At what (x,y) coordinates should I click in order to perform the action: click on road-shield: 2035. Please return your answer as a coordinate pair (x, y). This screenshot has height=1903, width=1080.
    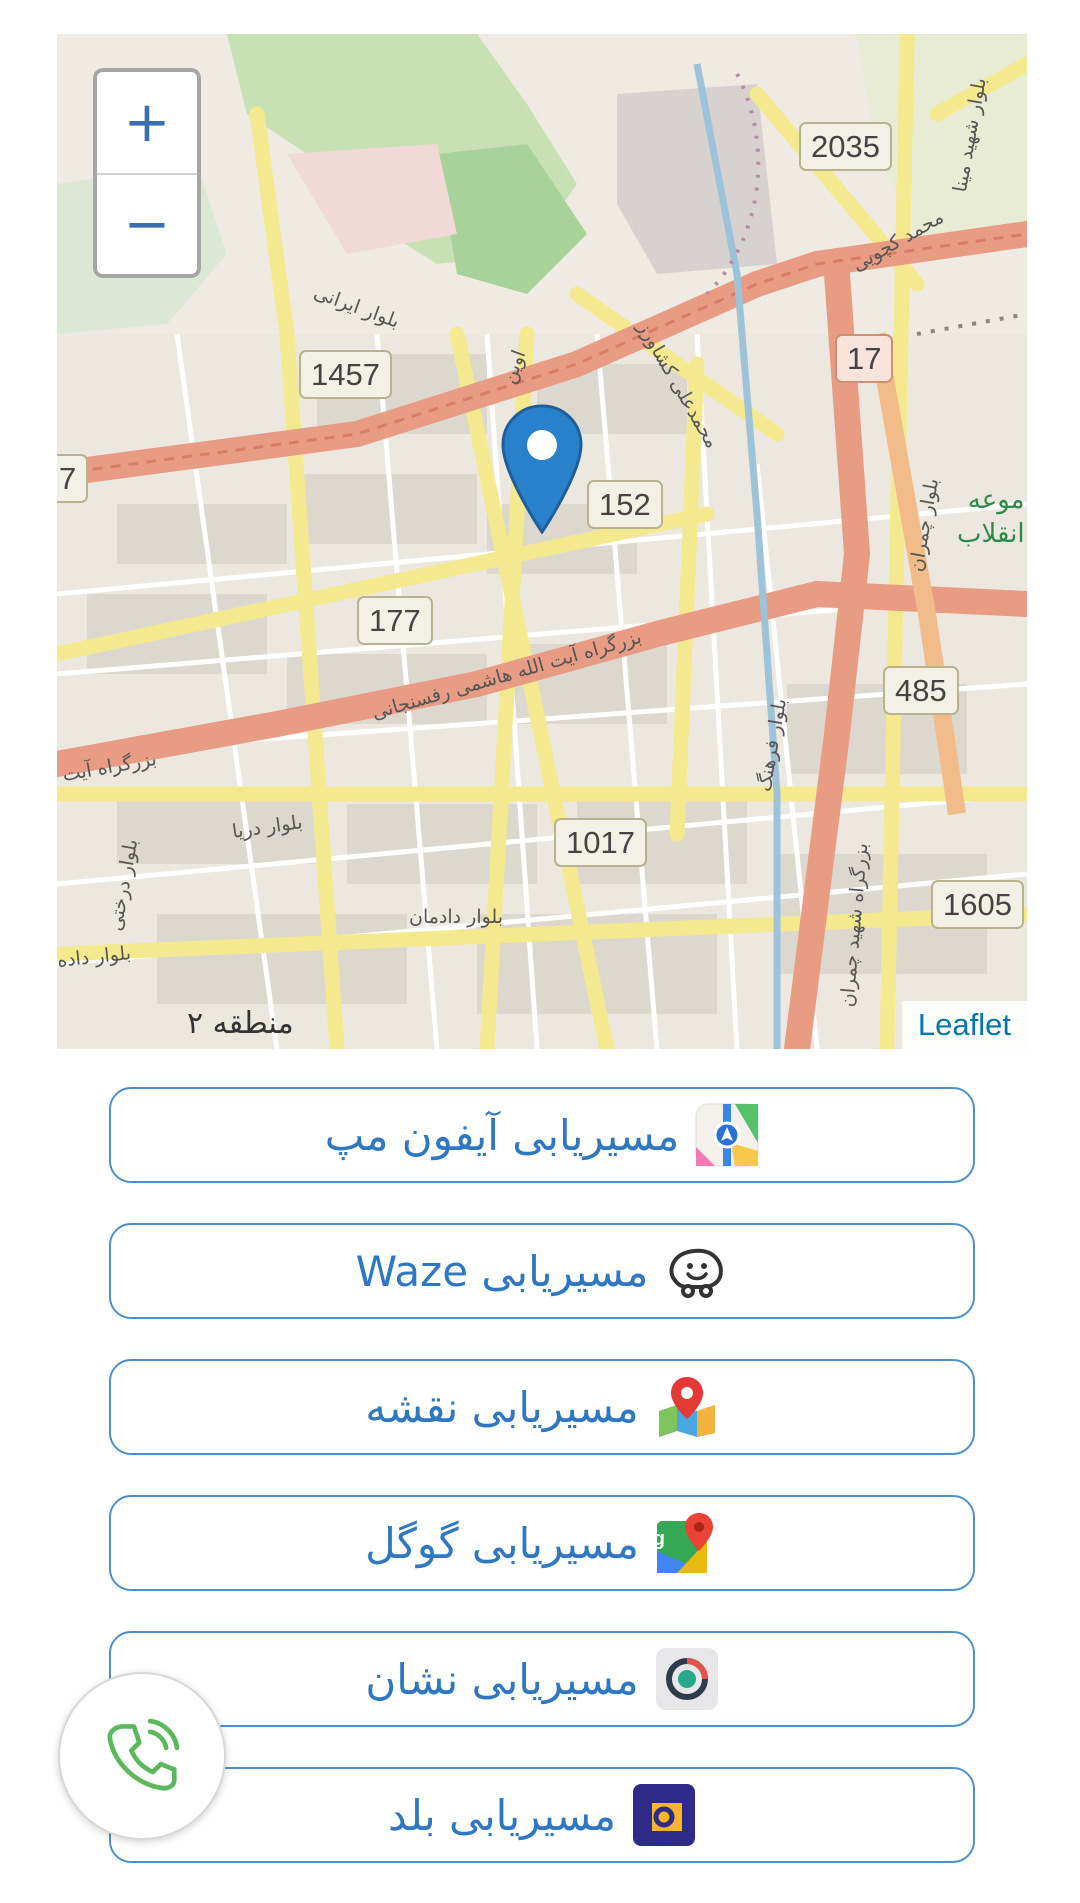
    Looking at the image, I should click on (845, 147).